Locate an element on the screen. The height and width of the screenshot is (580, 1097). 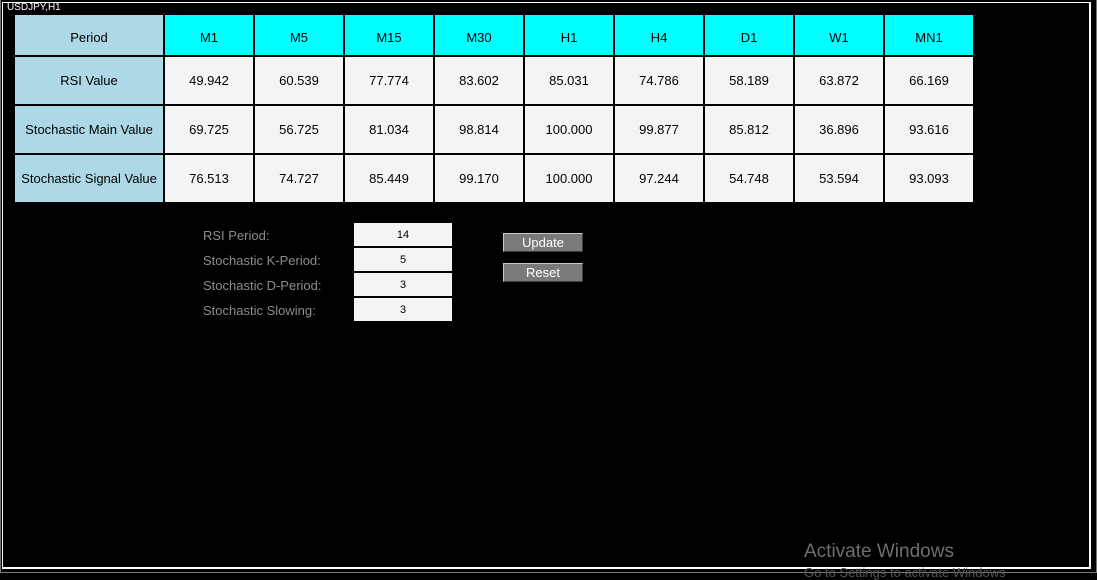
table-cell: 85.031 is located at coordinates (569, 80).